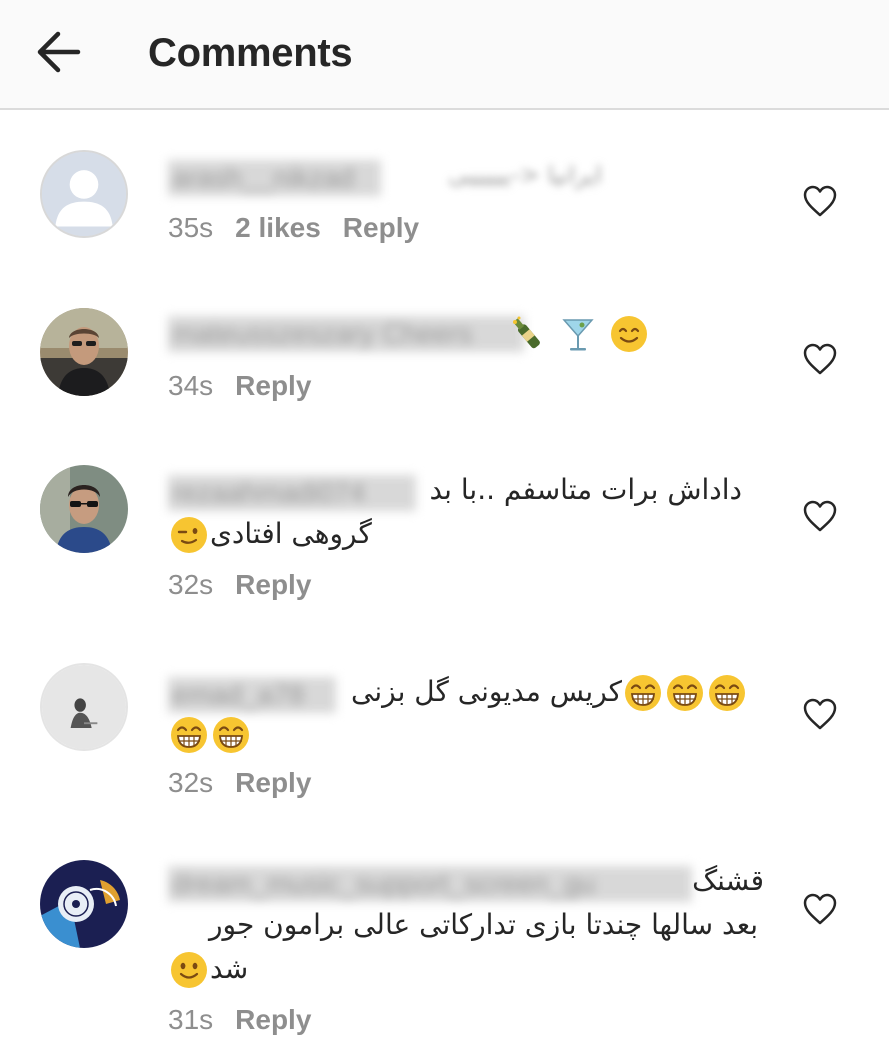  I want to click on comment-meta: 35s 2 likes Reply, so click(304, 228).